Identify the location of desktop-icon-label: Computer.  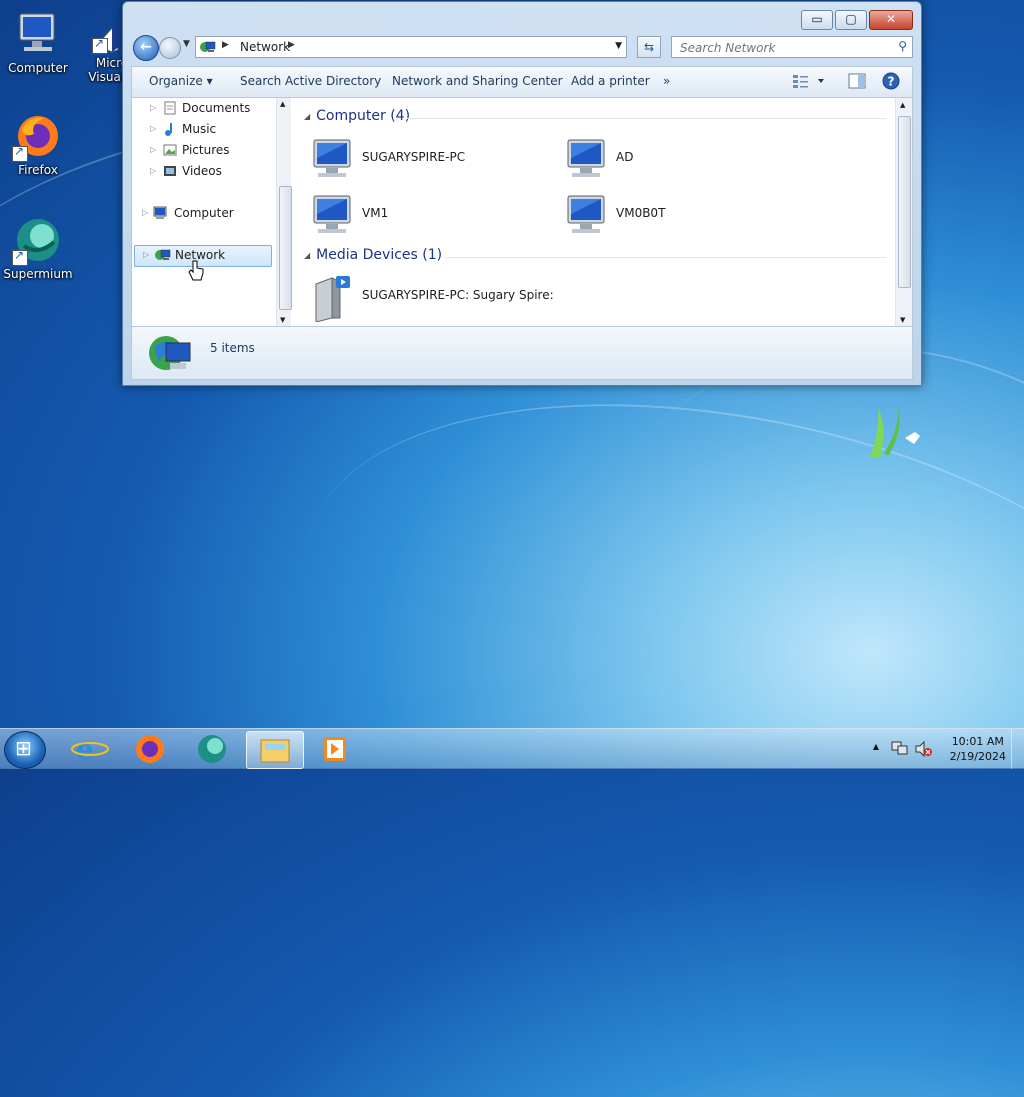
(38, 68).